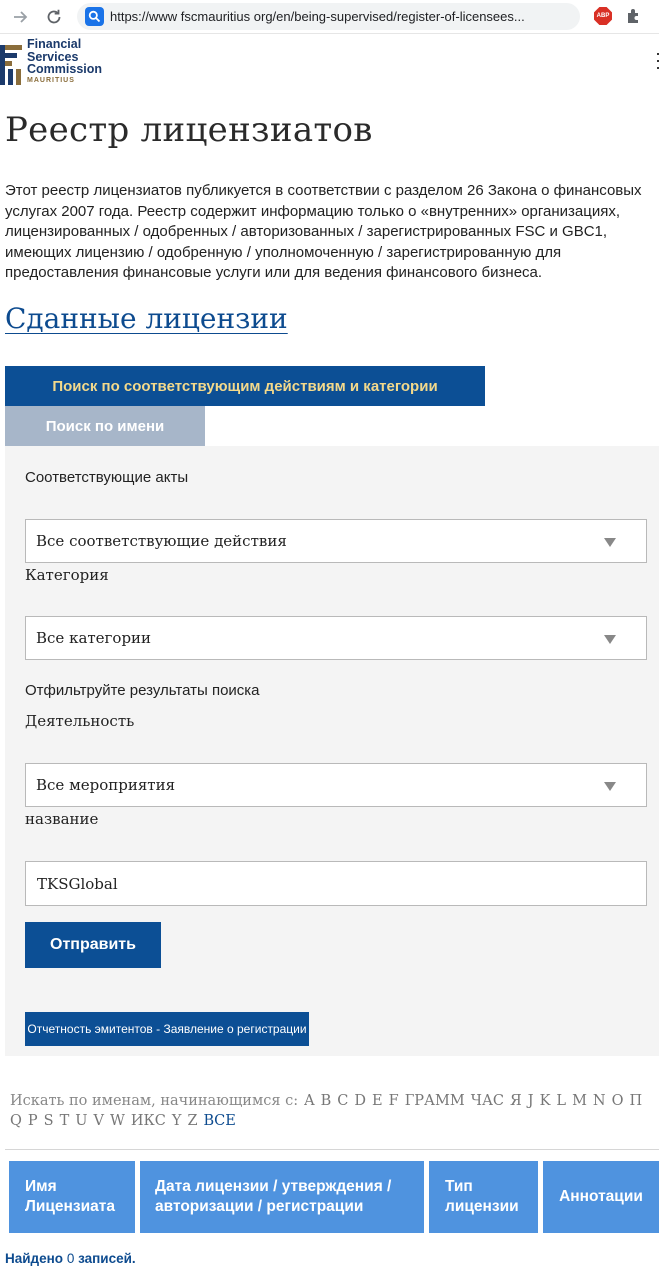 The image size is (659, 1286). I want to click on activity-label: Деятельность, so click(80, 721).